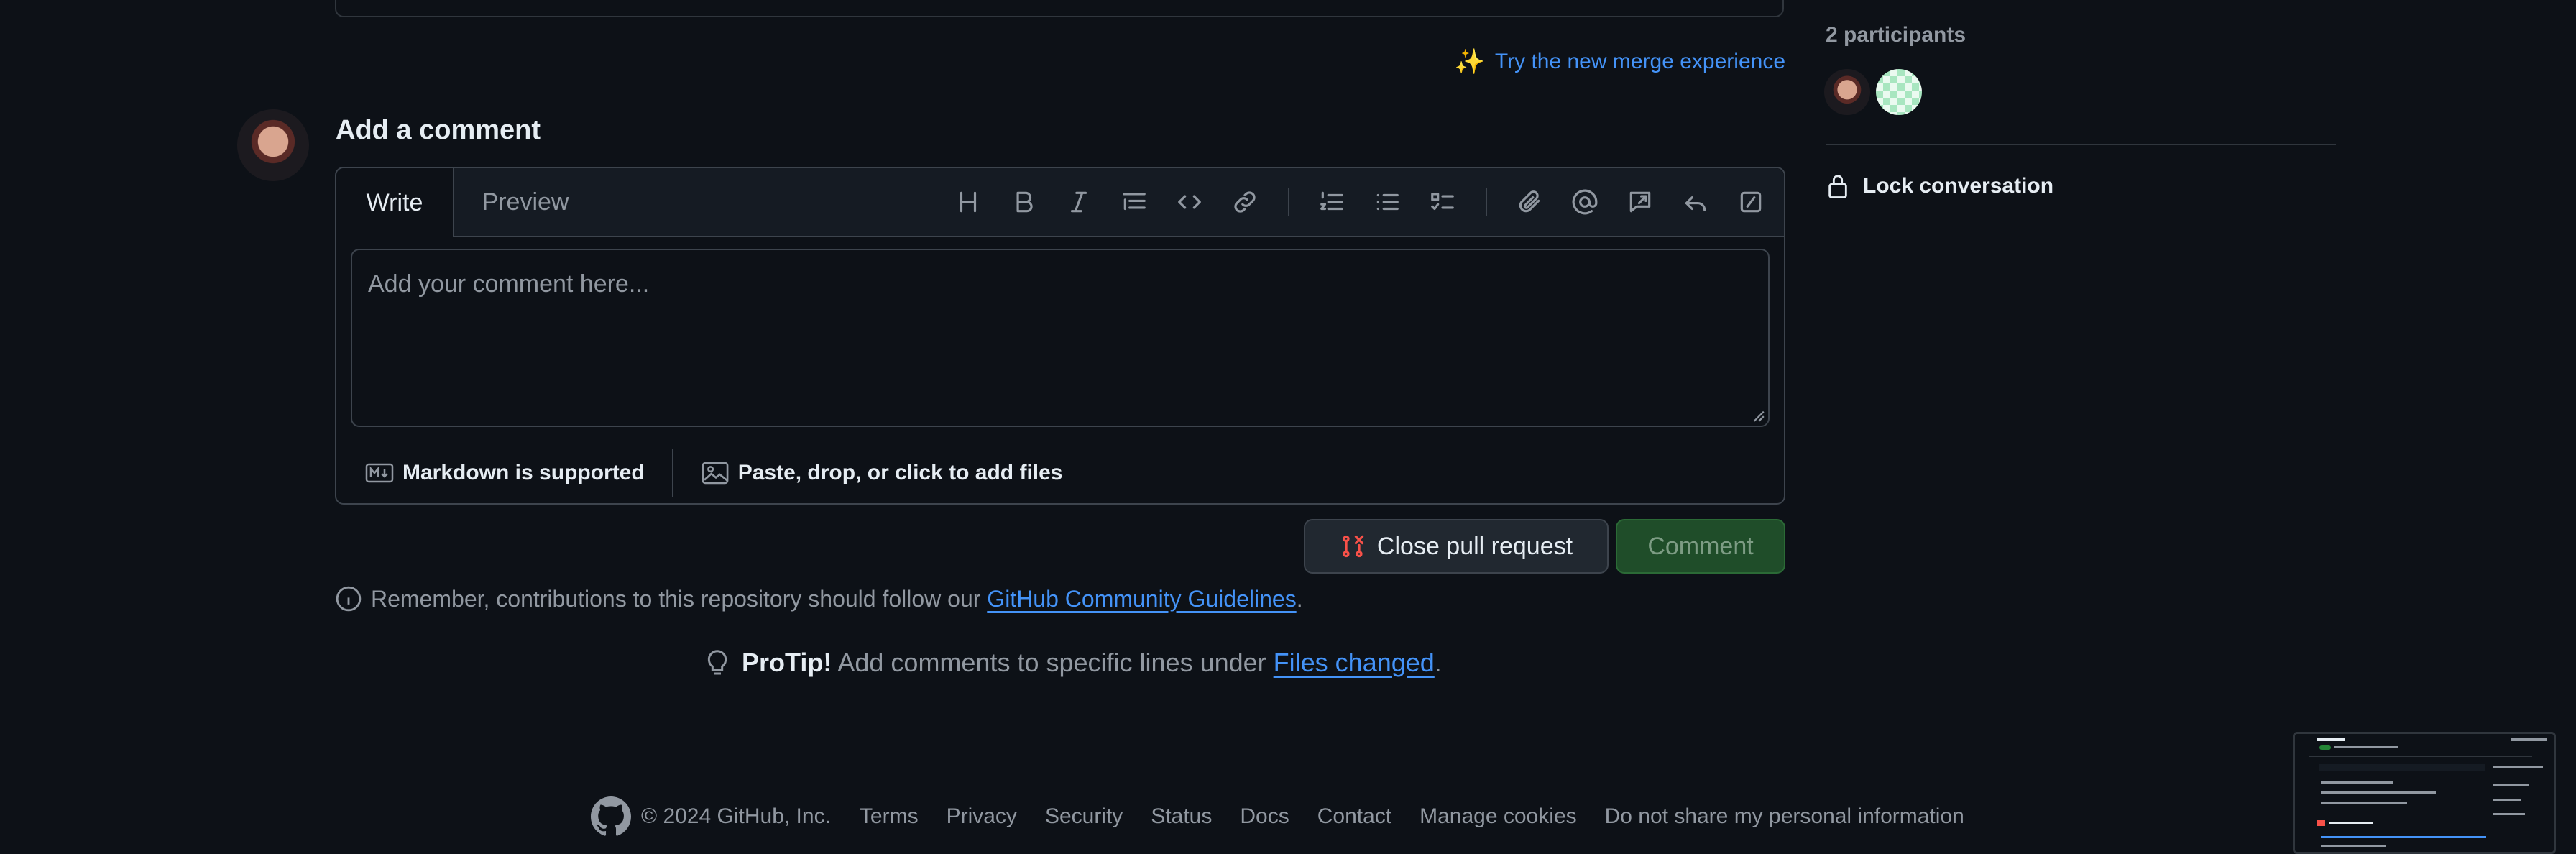 The width and height of the screenshot is (2576, 854). I want to click on markdown-support-link: Markdown is supported, so click(505, 473).